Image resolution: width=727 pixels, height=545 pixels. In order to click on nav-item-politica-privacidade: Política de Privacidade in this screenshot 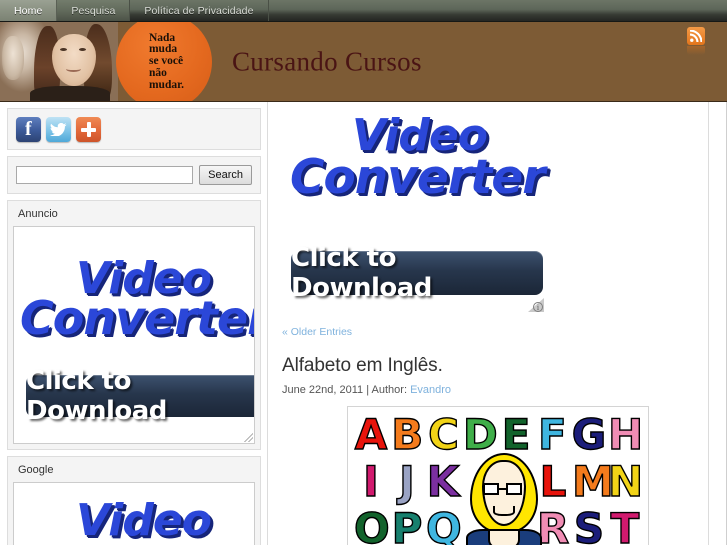, I will do `click(199, 10)`.